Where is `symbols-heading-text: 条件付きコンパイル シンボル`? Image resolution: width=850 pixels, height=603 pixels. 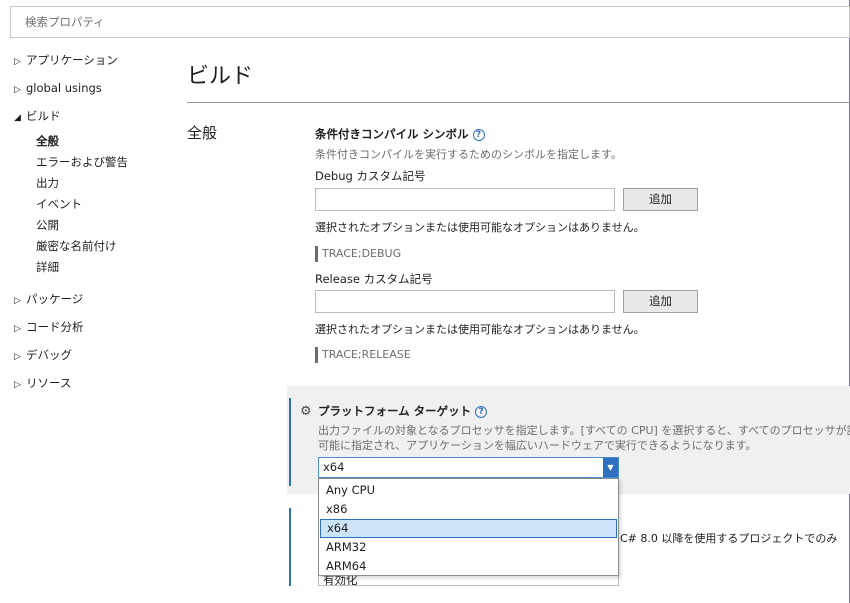
symbols-heading-text: 条件付きコンパイル シンボル is located at coordinates (392, 134).